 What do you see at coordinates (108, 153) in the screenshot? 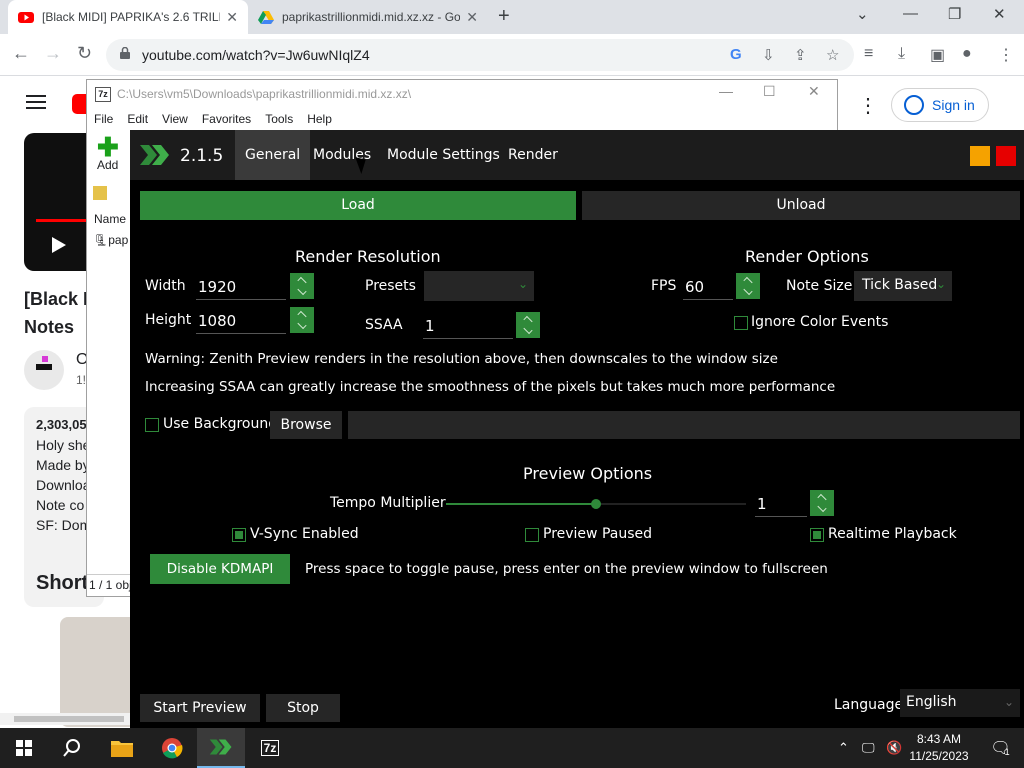
I see `add-button: ✚ Add` at bounding box center [108, 153].